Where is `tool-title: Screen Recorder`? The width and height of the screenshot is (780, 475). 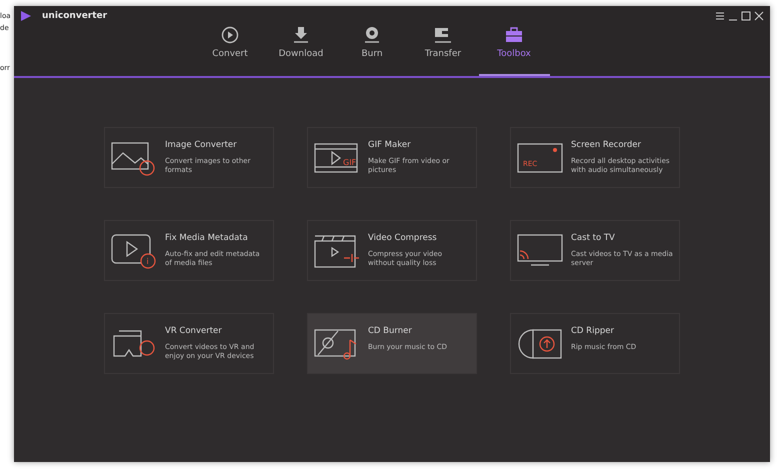
tool-title: Screen Recorder is located at coordinates (606, 145).